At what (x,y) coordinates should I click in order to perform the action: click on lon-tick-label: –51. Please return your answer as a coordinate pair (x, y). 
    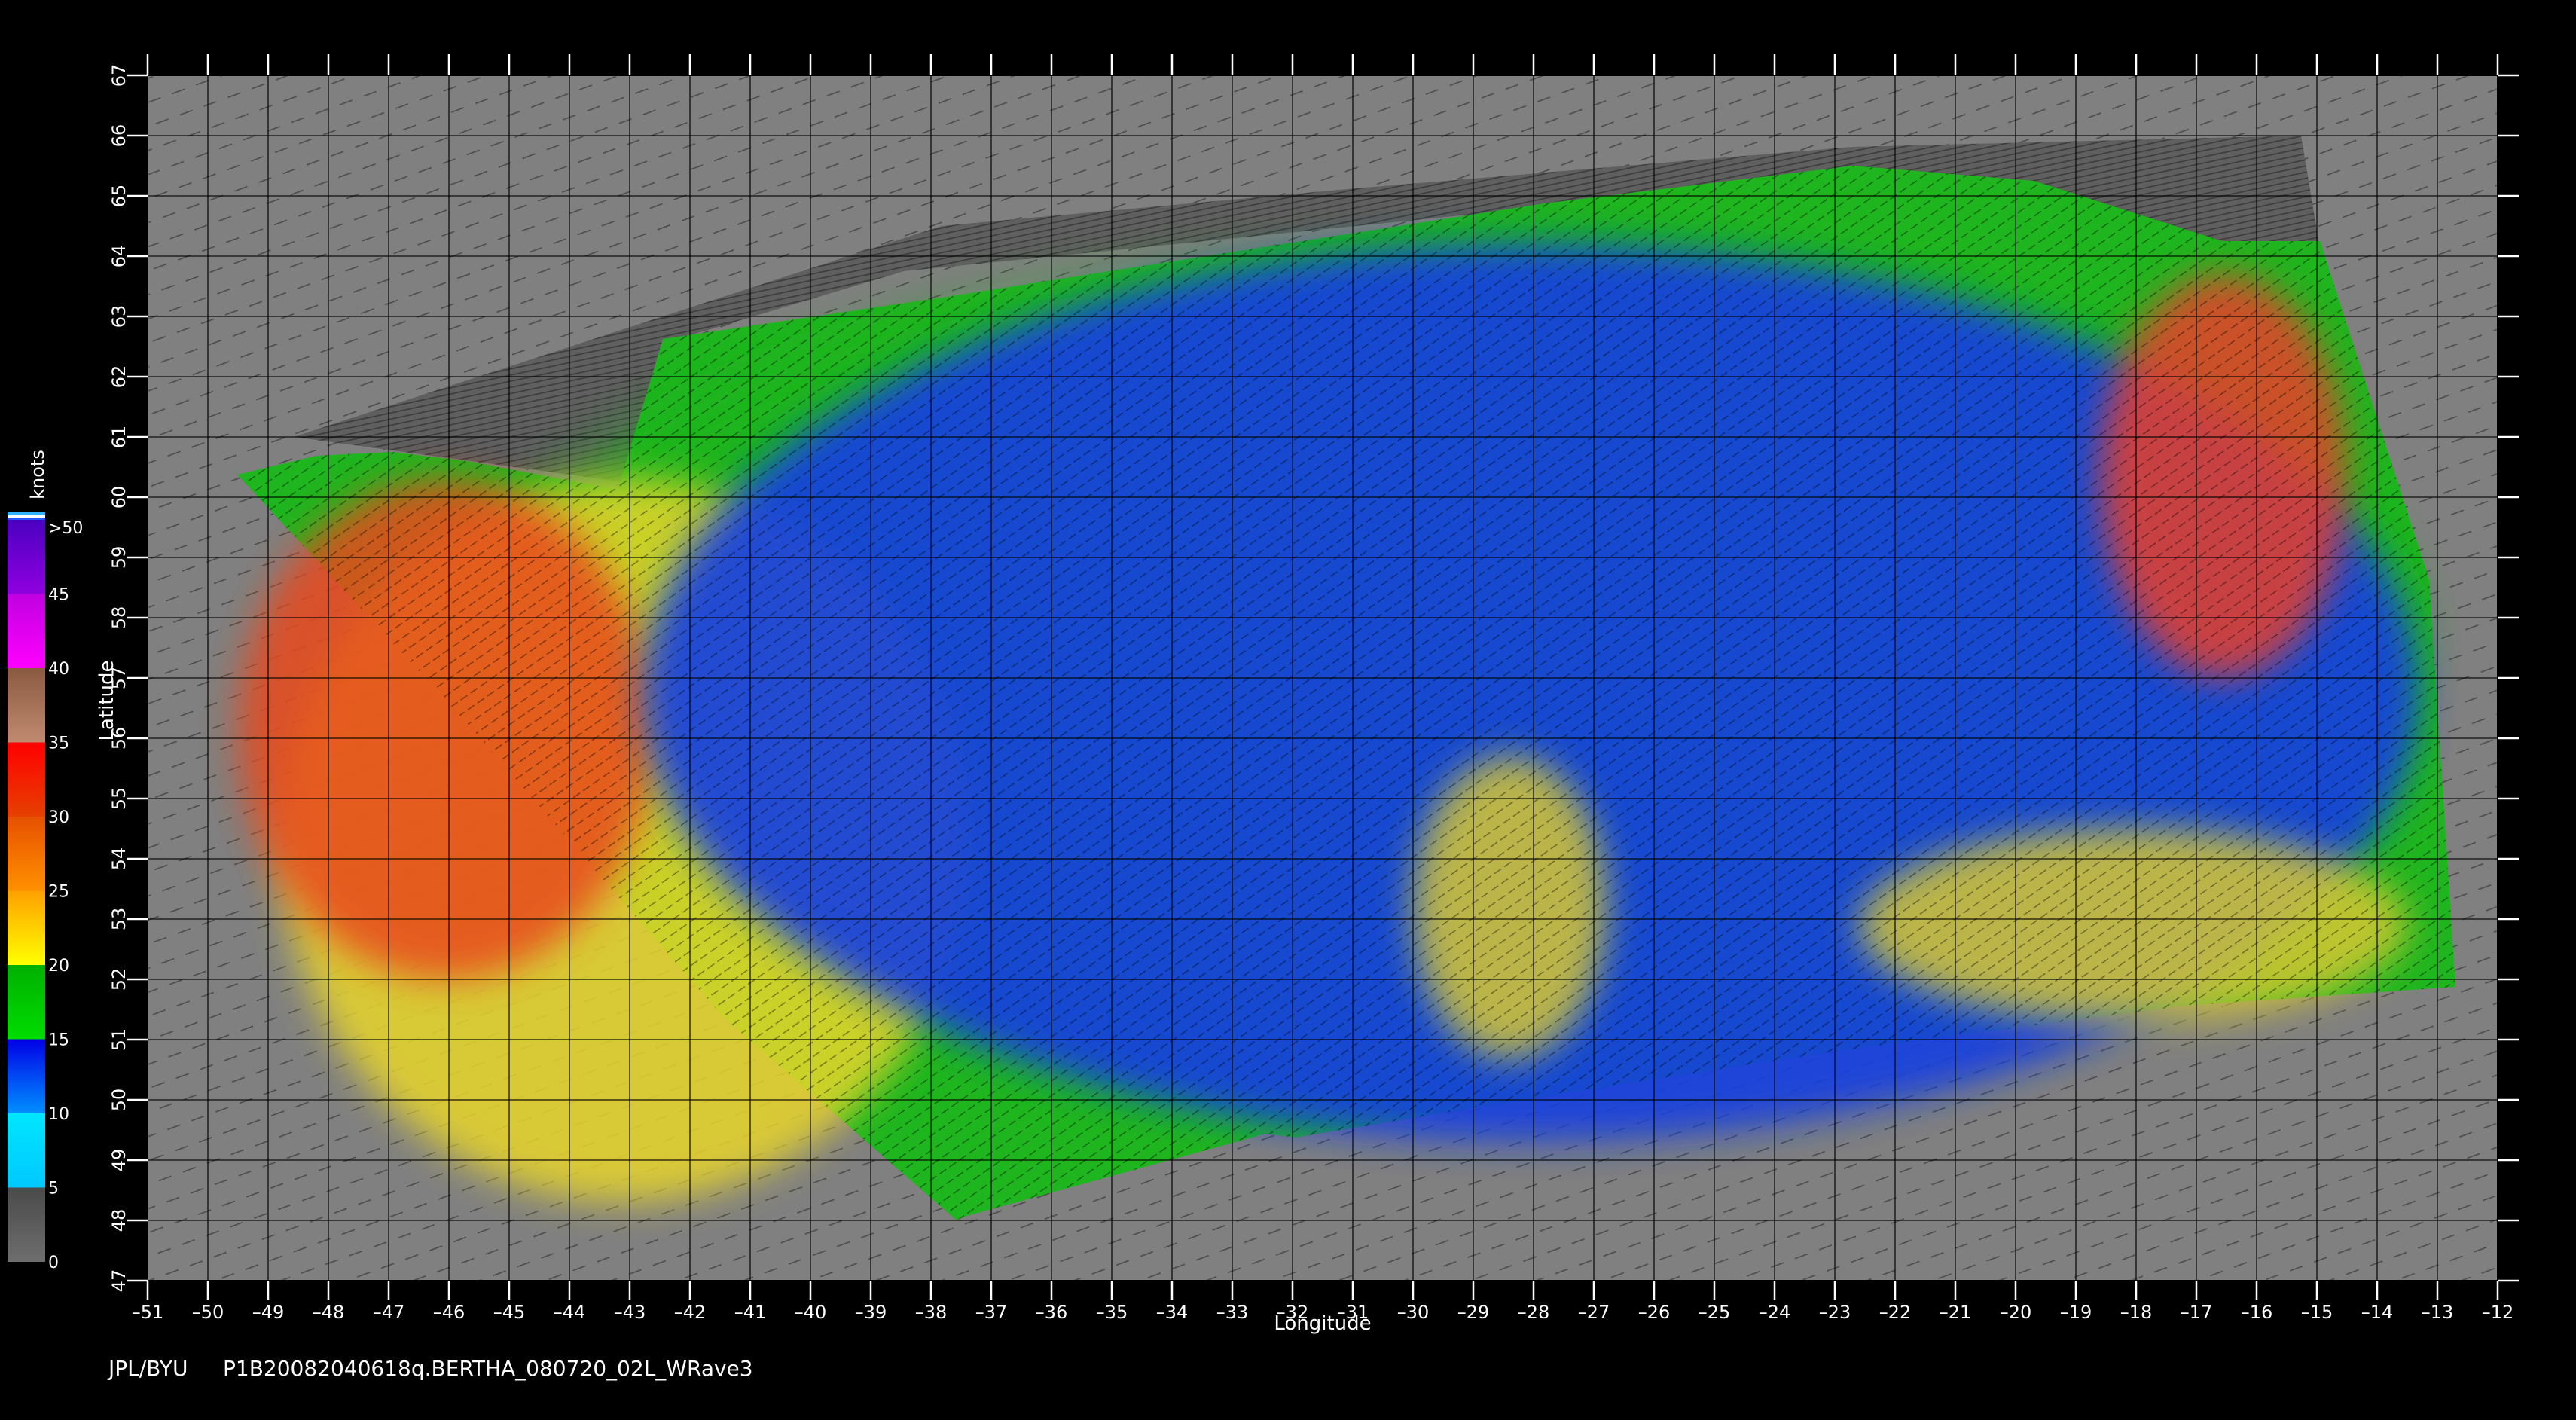
    Looking at the image, I should click on (148, 1312).